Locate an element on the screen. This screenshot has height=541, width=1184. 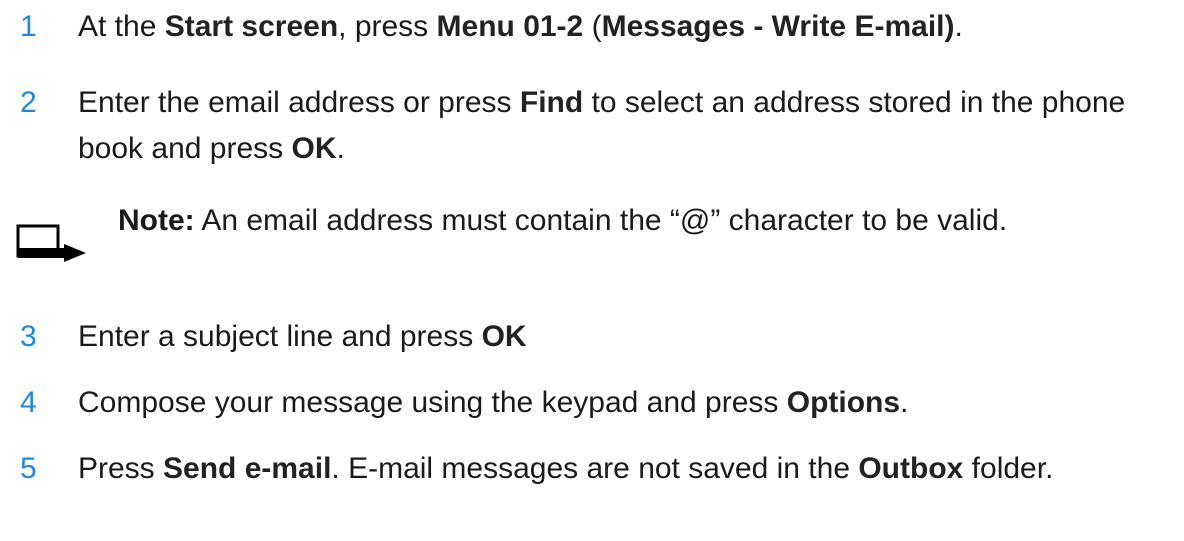
step-text-segment: Press is located at coordinates (121, 468).